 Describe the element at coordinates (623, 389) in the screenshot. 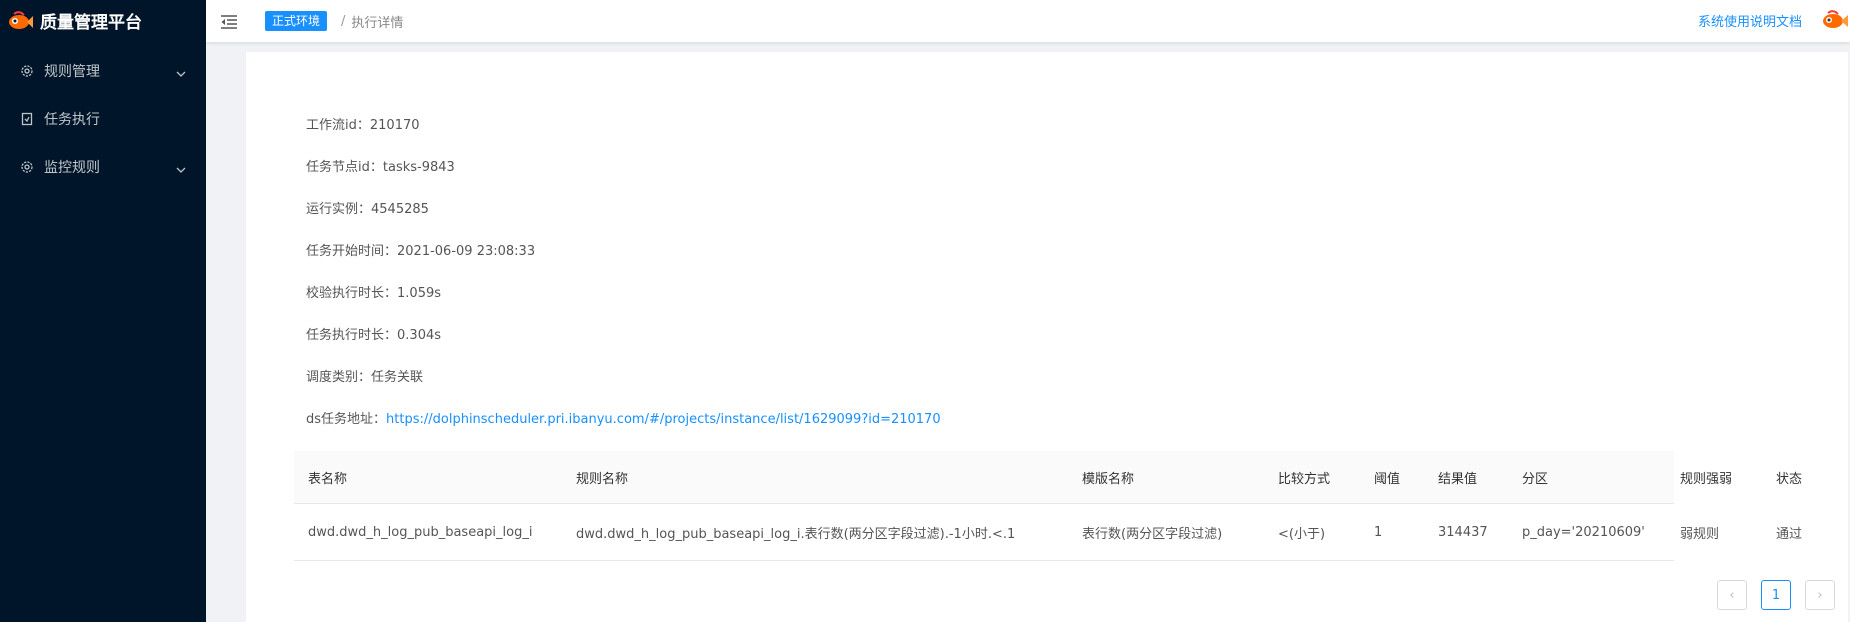

I see `detail-schedule-type: 调度类别：任务关联` at that location.